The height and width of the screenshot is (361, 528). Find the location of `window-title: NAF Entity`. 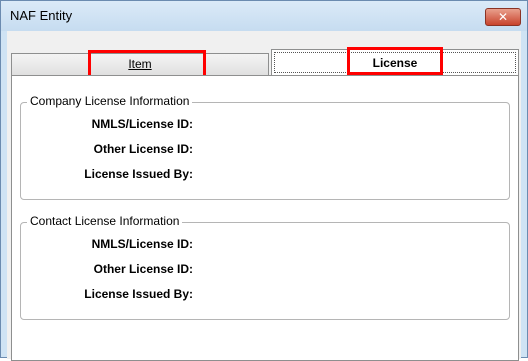

window-title: NAF Entity is located at coordinates (41, 15).